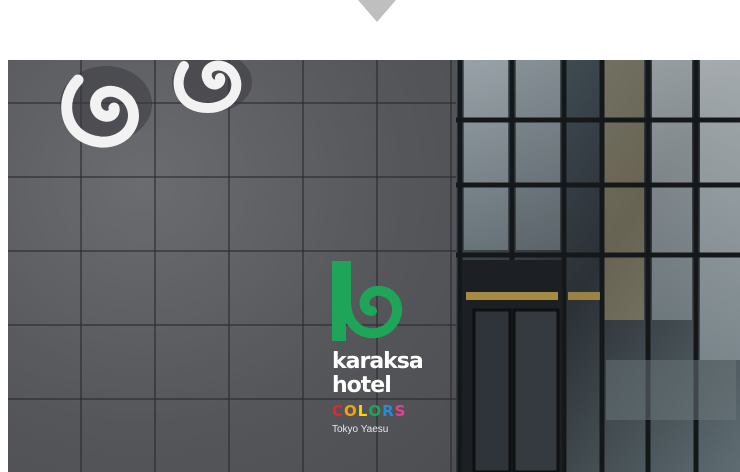 The height and width of the screenshot is (472, 740). I want to click on down-arrow-area, so click(370, 30).